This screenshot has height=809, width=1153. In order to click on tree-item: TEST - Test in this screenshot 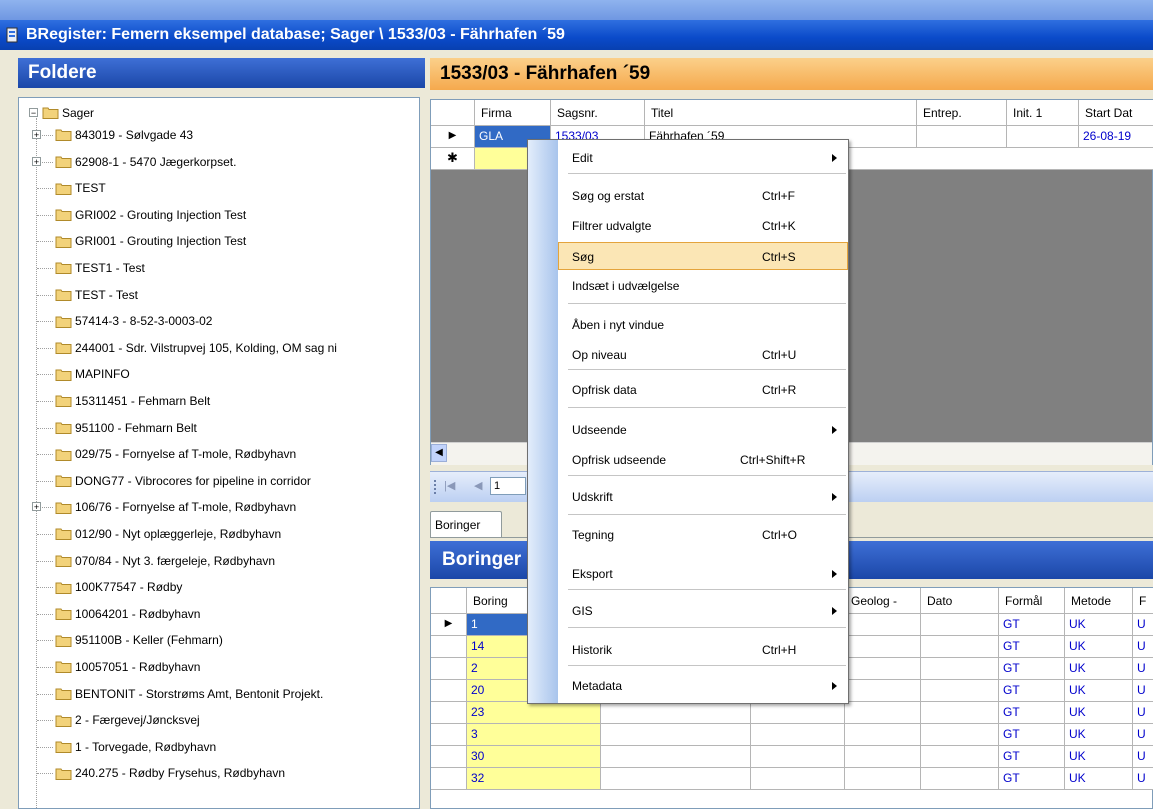, I will do `click(87, 295)`.